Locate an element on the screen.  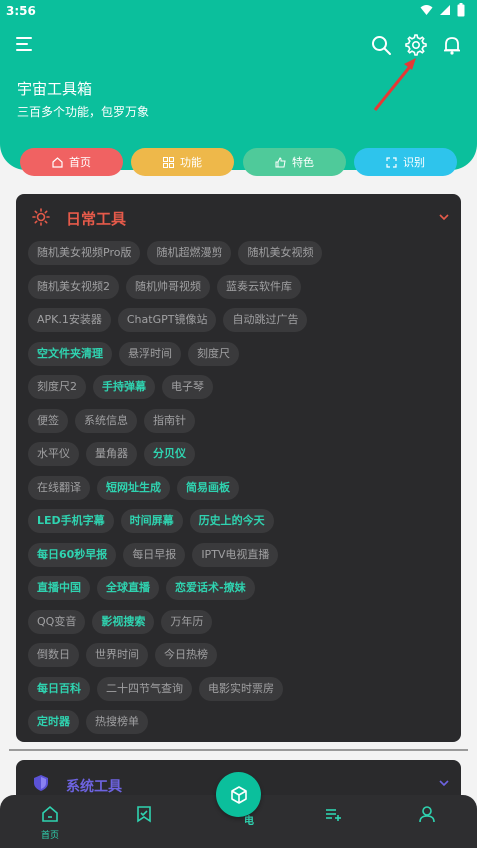
tag-row: 直播中国 全球直播 恋爱话术-撩妹 is located at coordinates (240, 588).